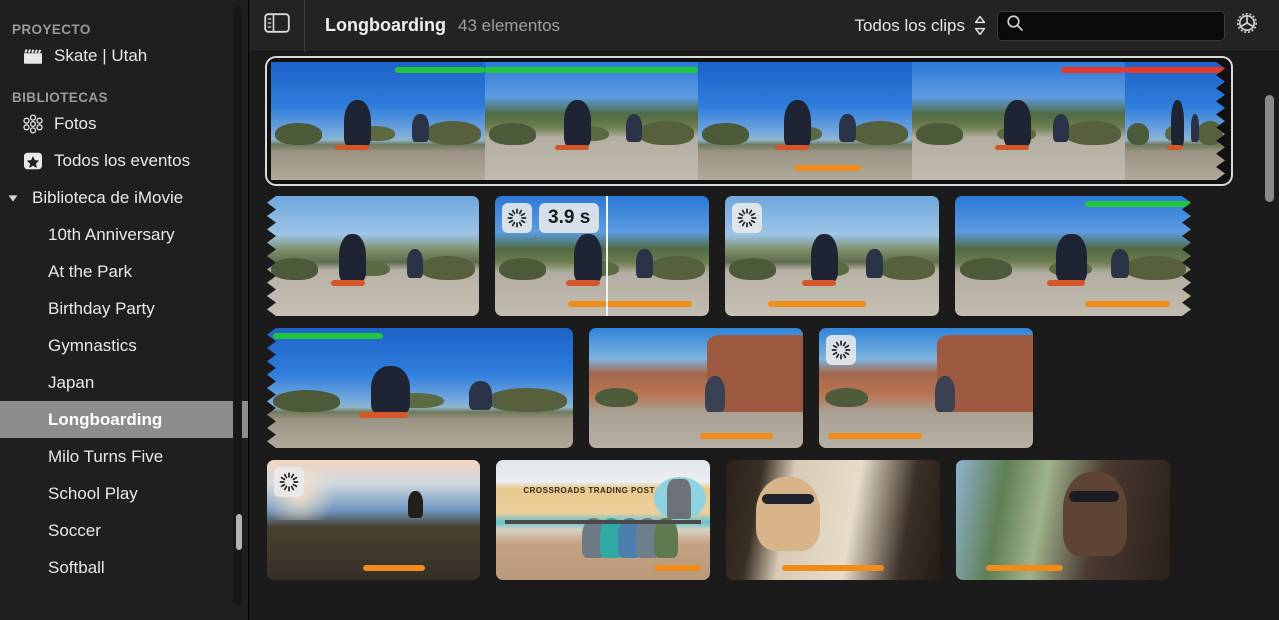  What do you see at coordinates (124, 123) in the screenshot?
I see `sidebar-item-fotos: Fotos` at bounding box center [124, 123].